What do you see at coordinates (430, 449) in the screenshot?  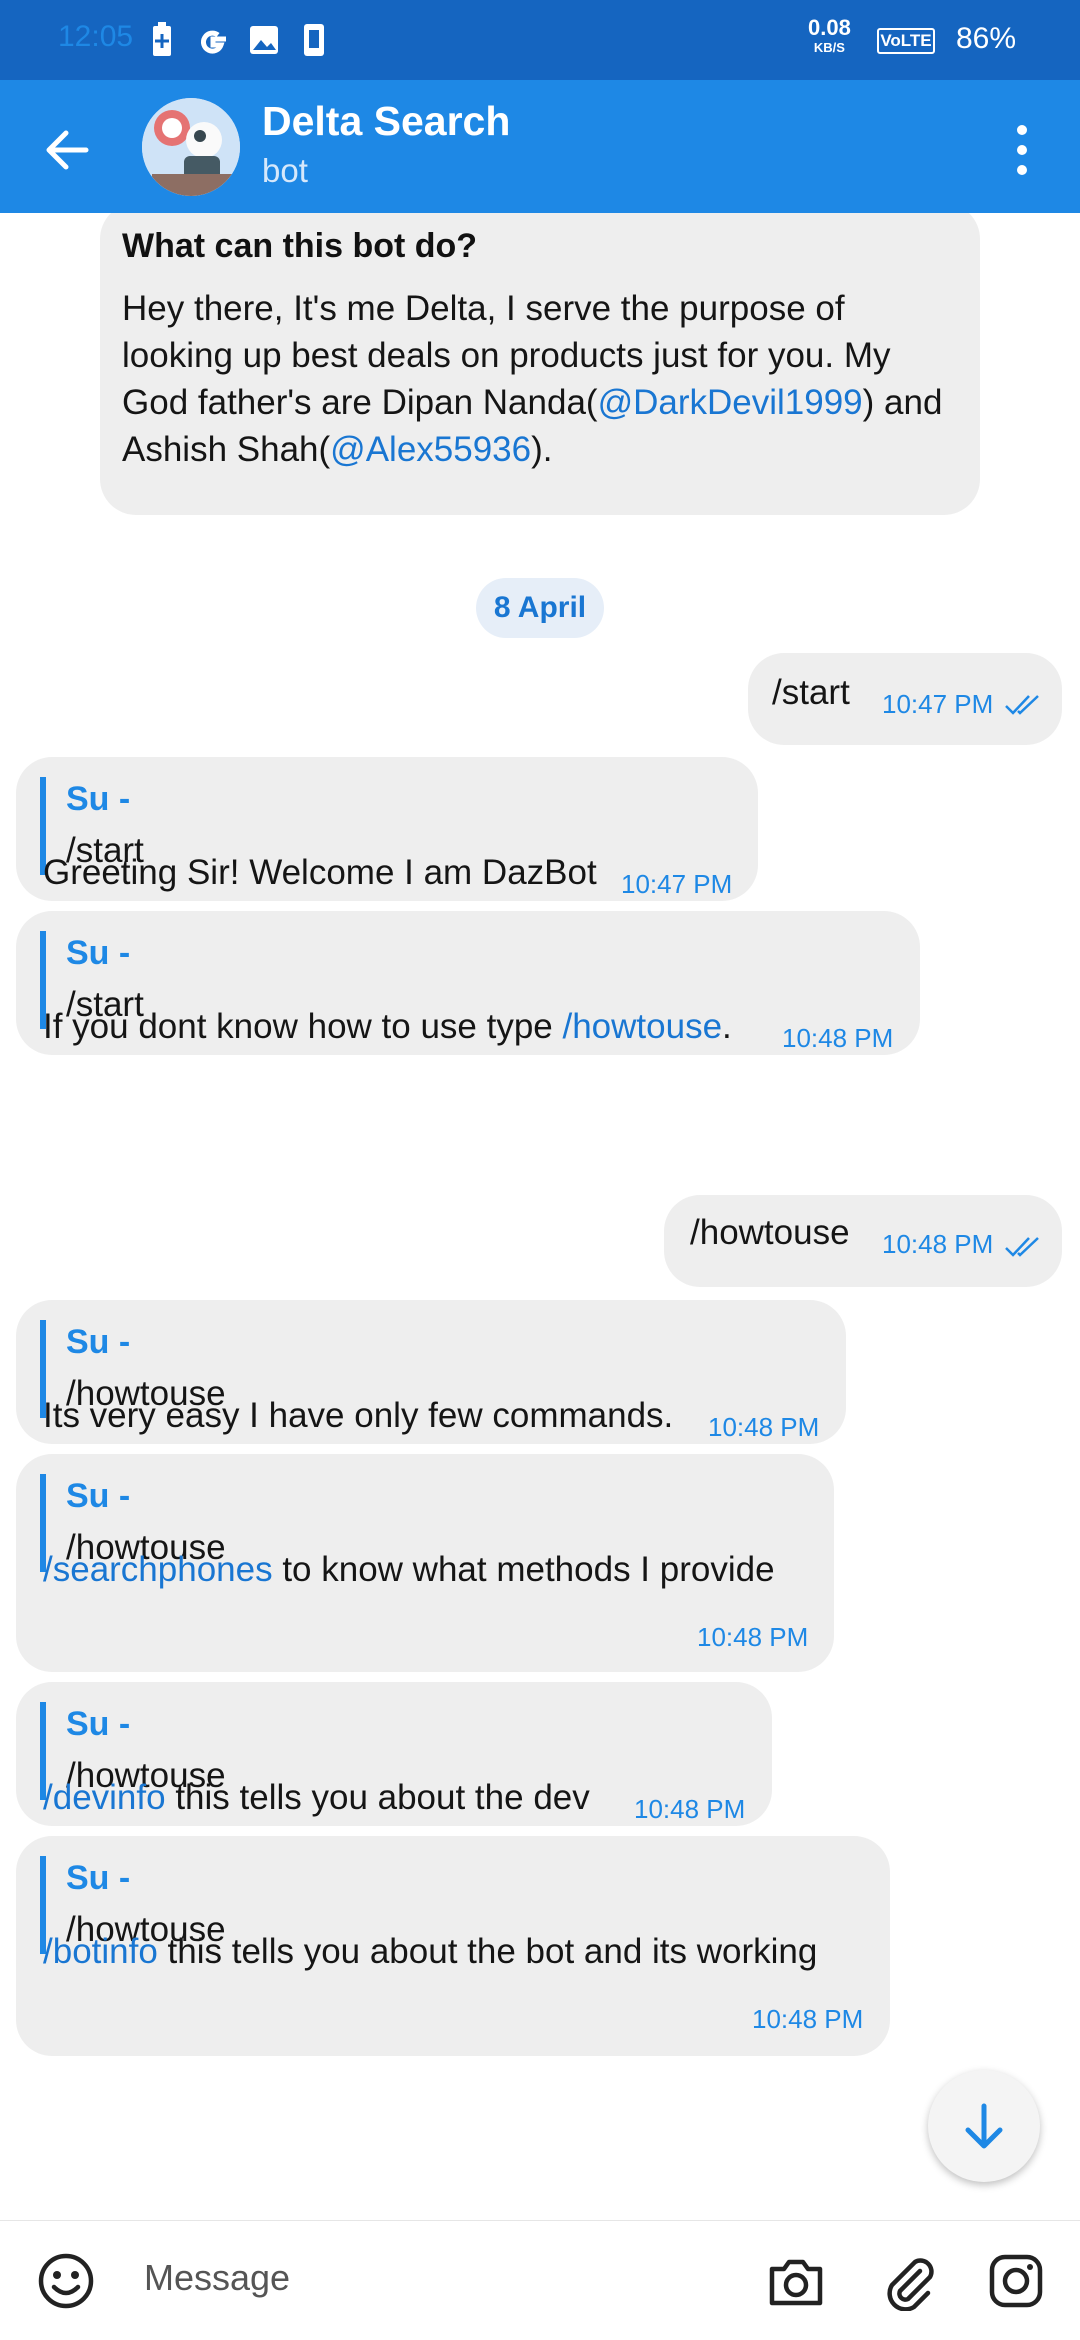 I see `mention-link: @Alex55936` at bounding box center [430, 449].